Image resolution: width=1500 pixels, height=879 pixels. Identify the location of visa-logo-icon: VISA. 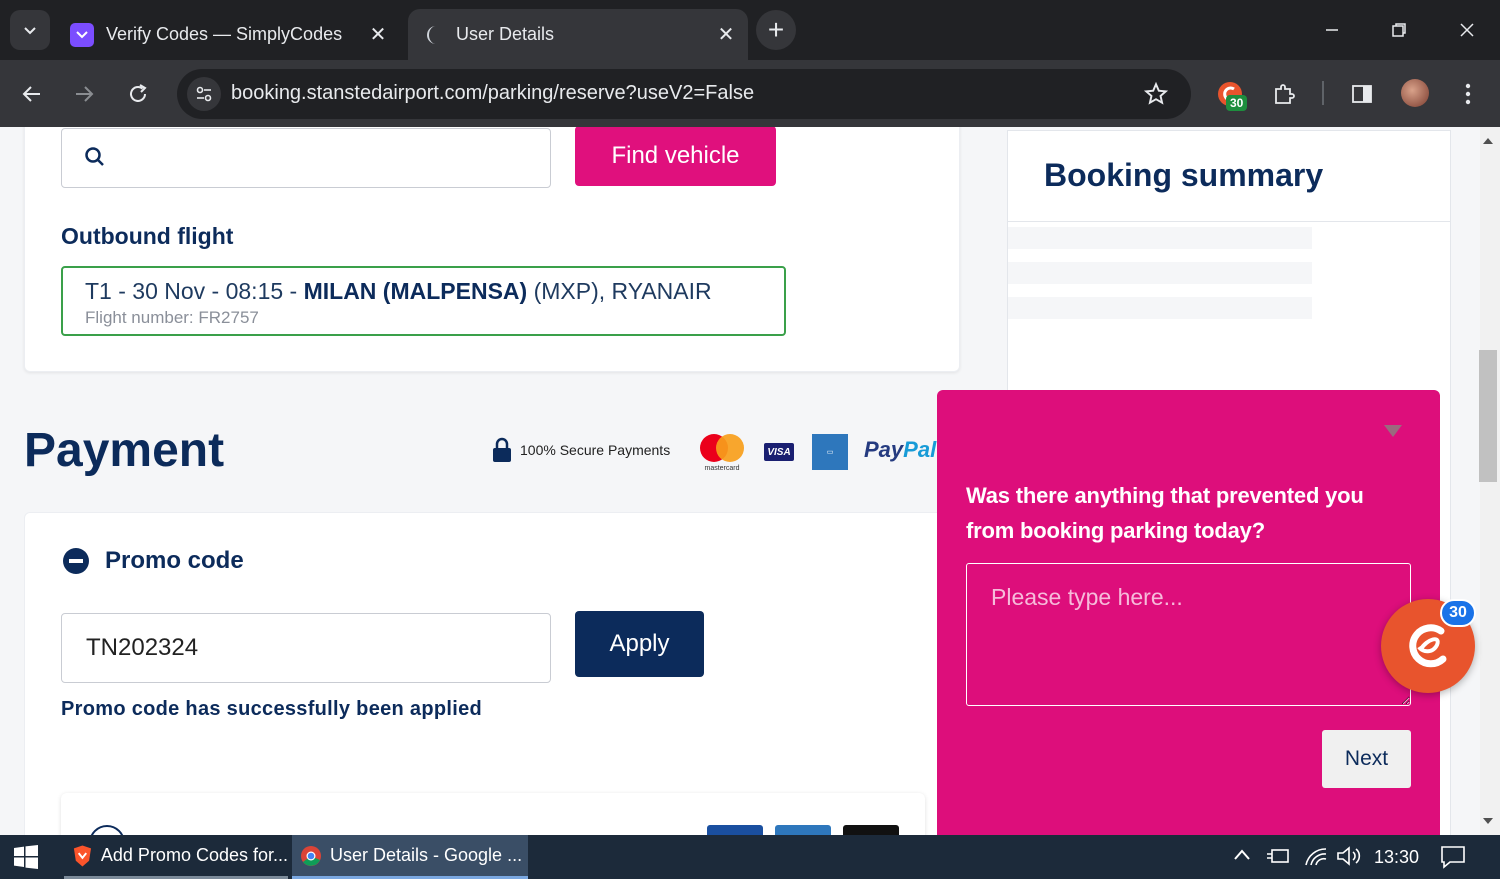
(779, 452).